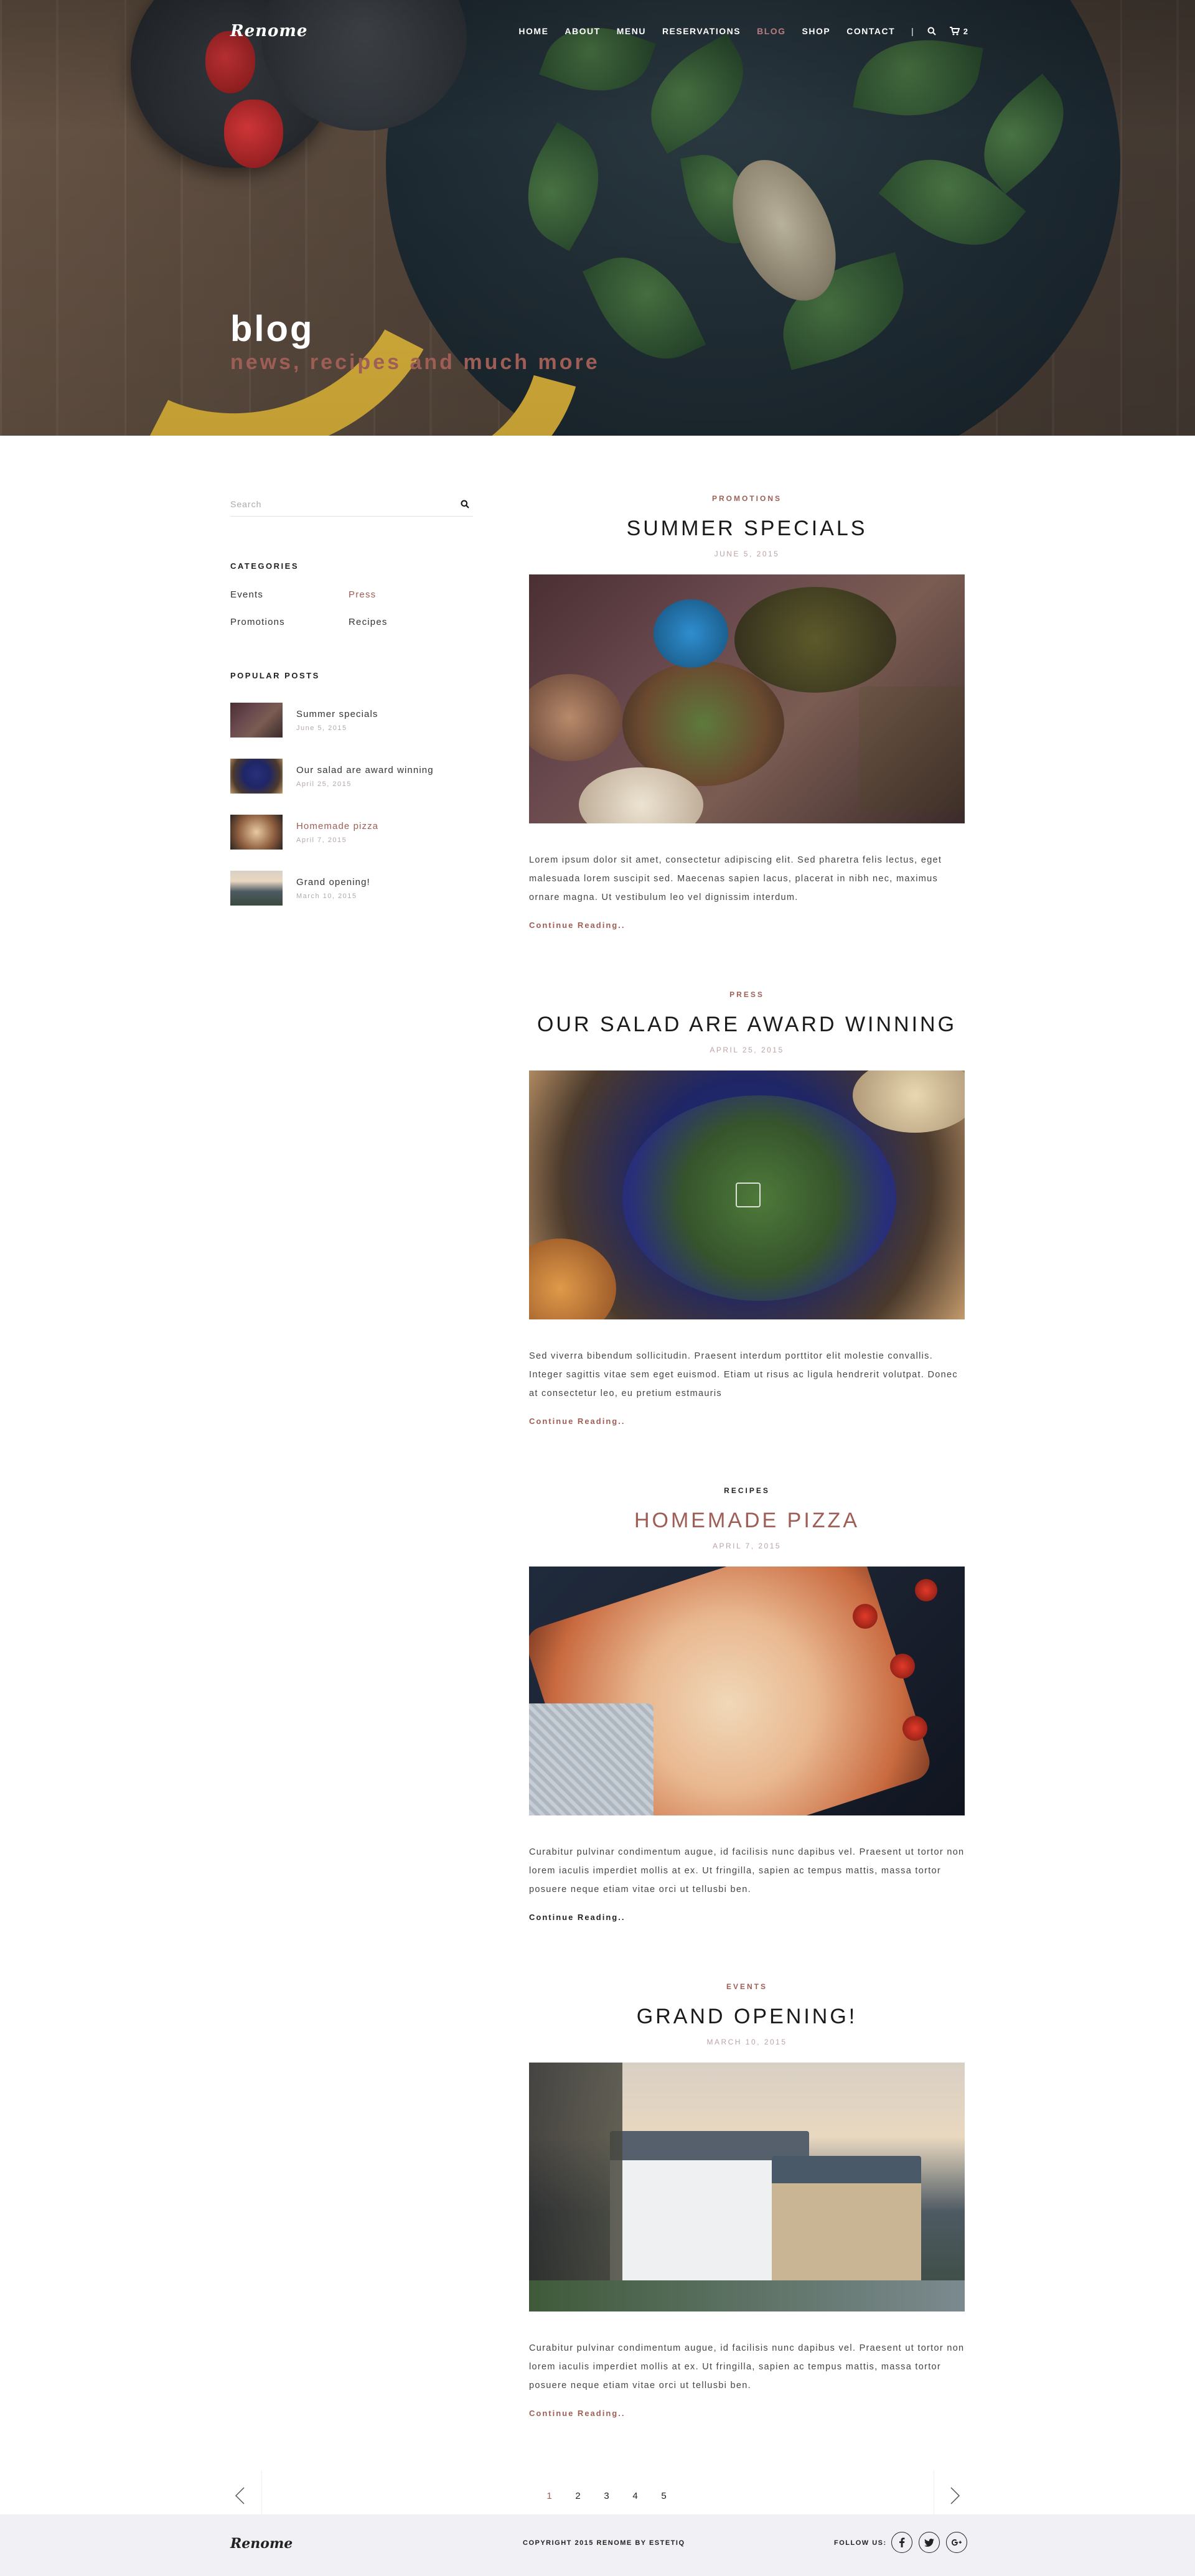  I want to click on cart-count: 2, so click(966, 31).